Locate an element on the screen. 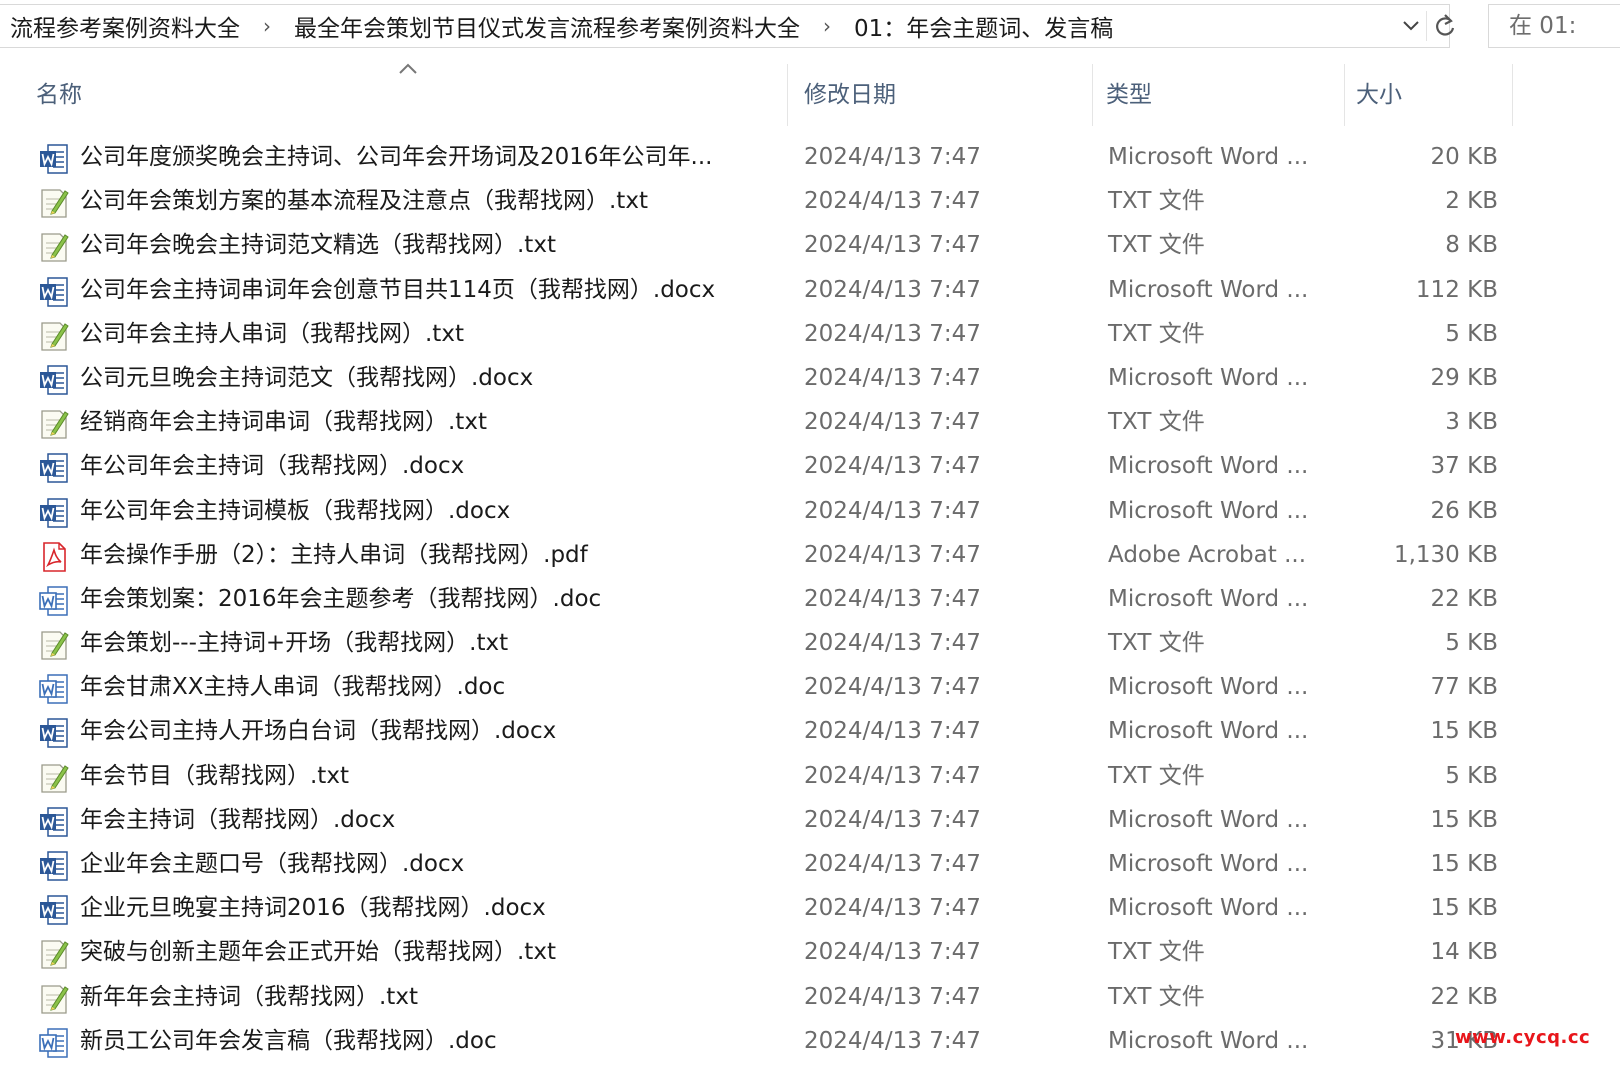 This screenshot has height=1065, width=1620. file-name: 年公司年会主持词（我帮找网）.docx is located at coordinates (425, 466).